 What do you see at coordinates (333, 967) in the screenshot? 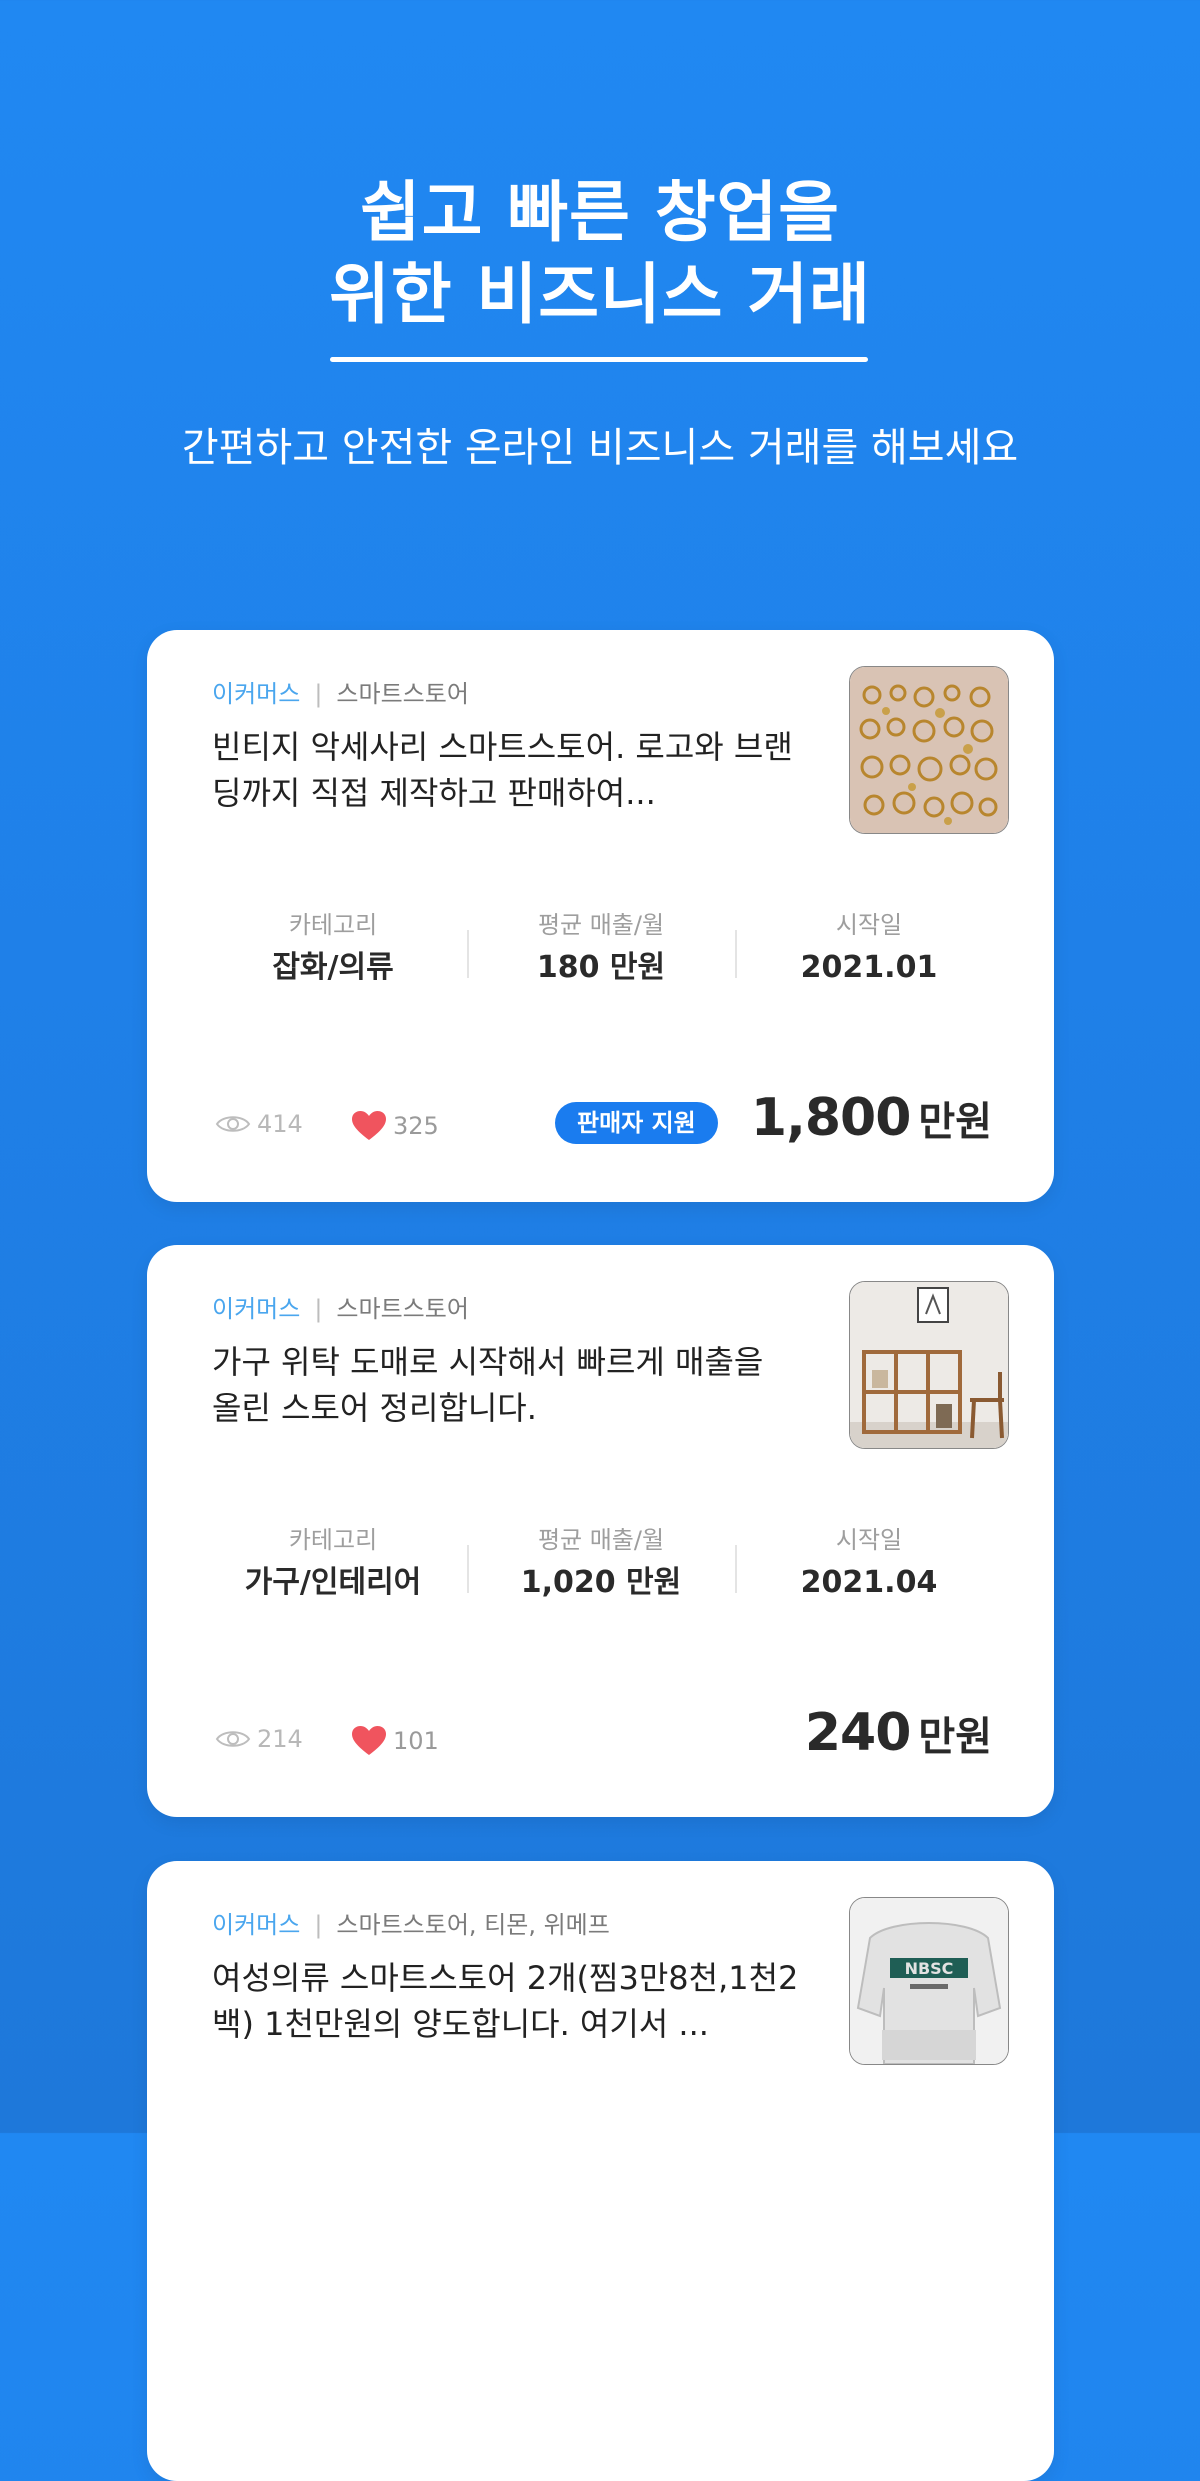
I see `stat-value: 잡화/의류` at bounding box center [333, 967].